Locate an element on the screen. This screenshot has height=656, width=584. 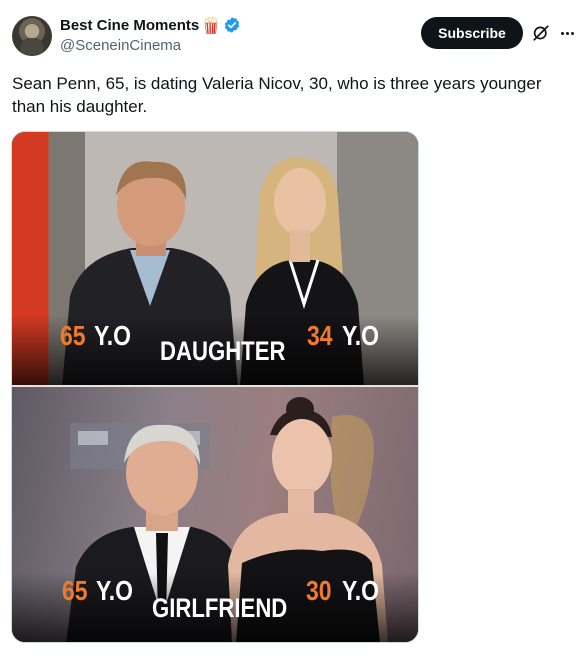
author-block: Best Cine Moments @SceneinCinema is located at coordinates (150, 34).